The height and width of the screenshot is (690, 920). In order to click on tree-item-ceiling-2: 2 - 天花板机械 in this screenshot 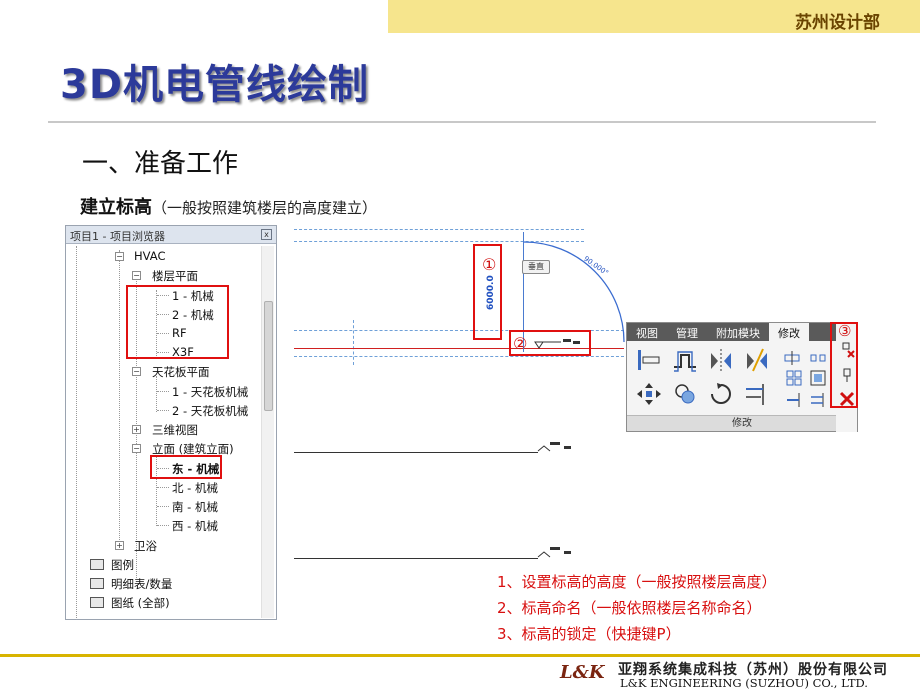, I will do `click(210, 411)`.